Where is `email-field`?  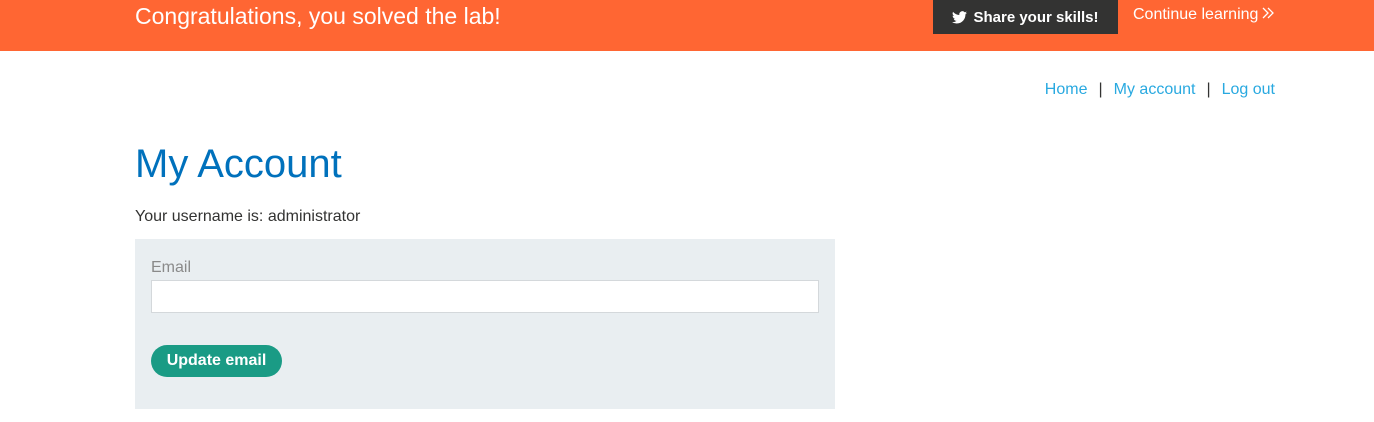
email-field is located at coordinates (485, 296).